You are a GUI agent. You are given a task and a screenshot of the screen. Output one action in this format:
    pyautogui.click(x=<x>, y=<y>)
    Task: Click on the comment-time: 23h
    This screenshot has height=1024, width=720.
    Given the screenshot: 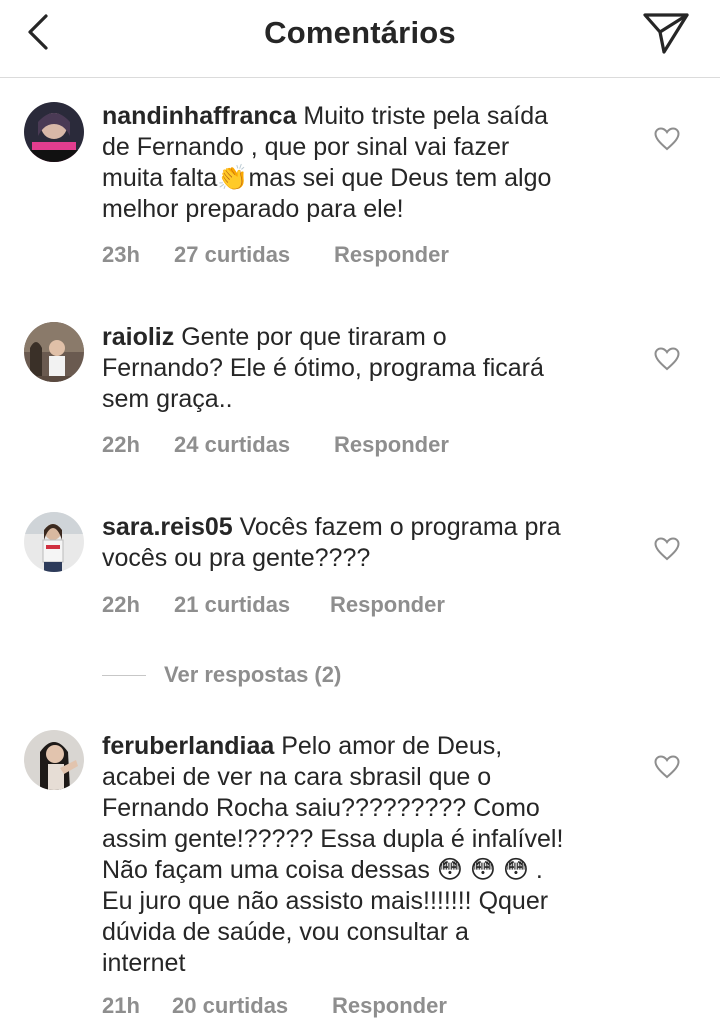 What is the action you would take?
    pyautogui.click(x=121, y=254)
    